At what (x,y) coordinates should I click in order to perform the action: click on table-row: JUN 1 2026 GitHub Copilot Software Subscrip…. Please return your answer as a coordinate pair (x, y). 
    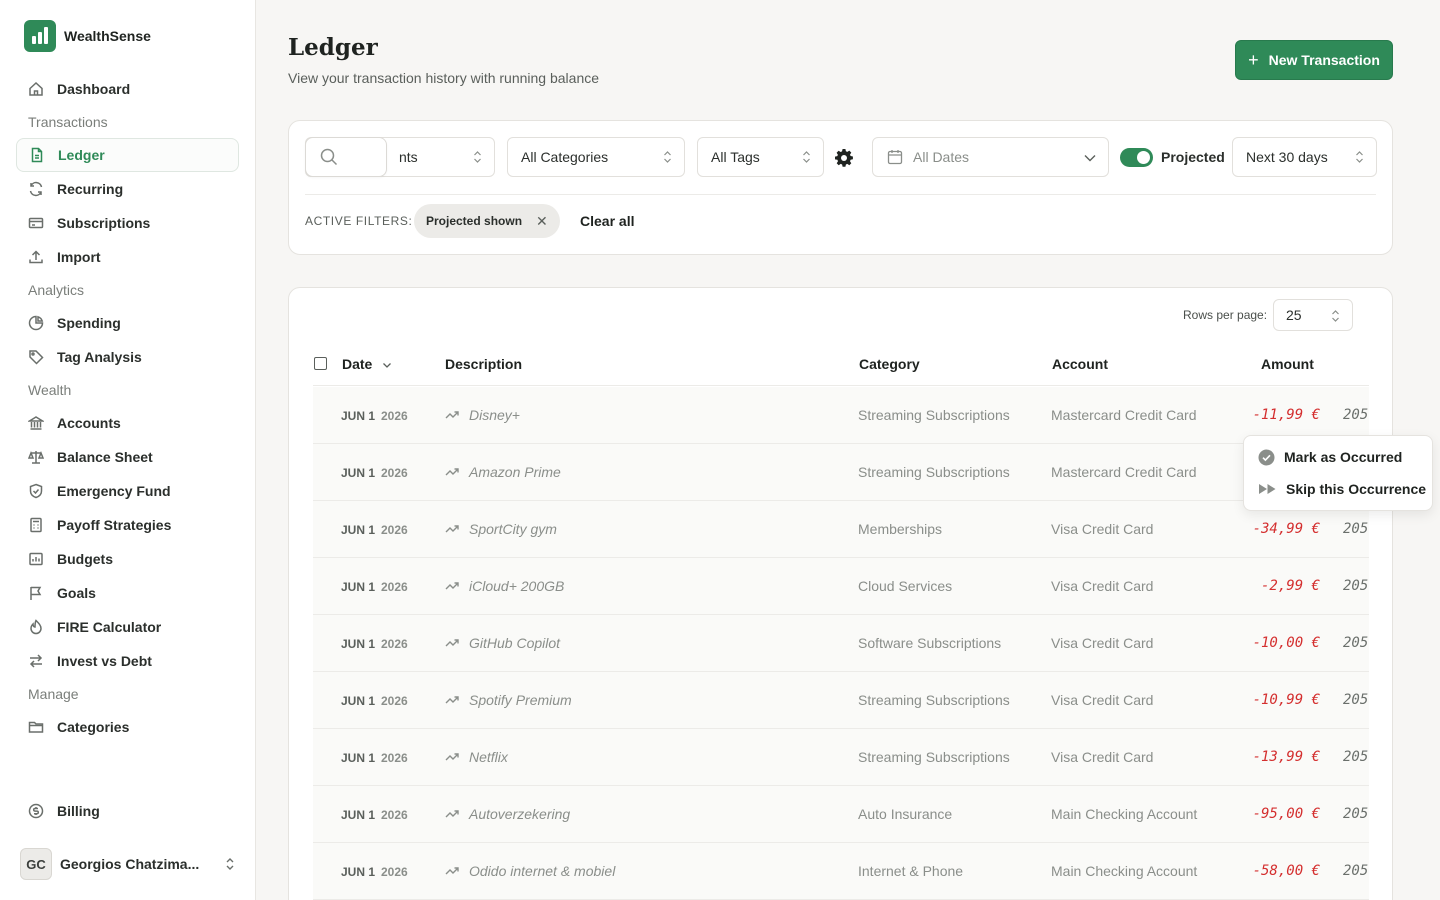
    Looking at the image, I should click on (841, 643).